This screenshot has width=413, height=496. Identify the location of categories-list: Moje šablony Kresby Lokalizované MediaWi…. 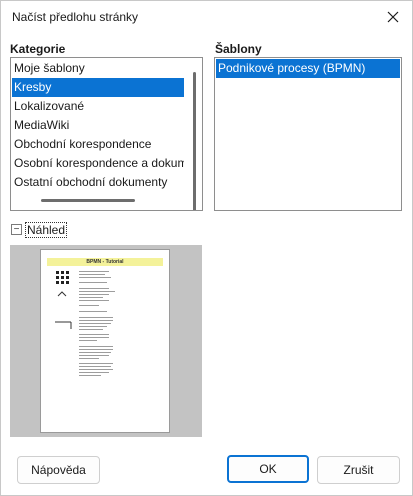
(106, 134).